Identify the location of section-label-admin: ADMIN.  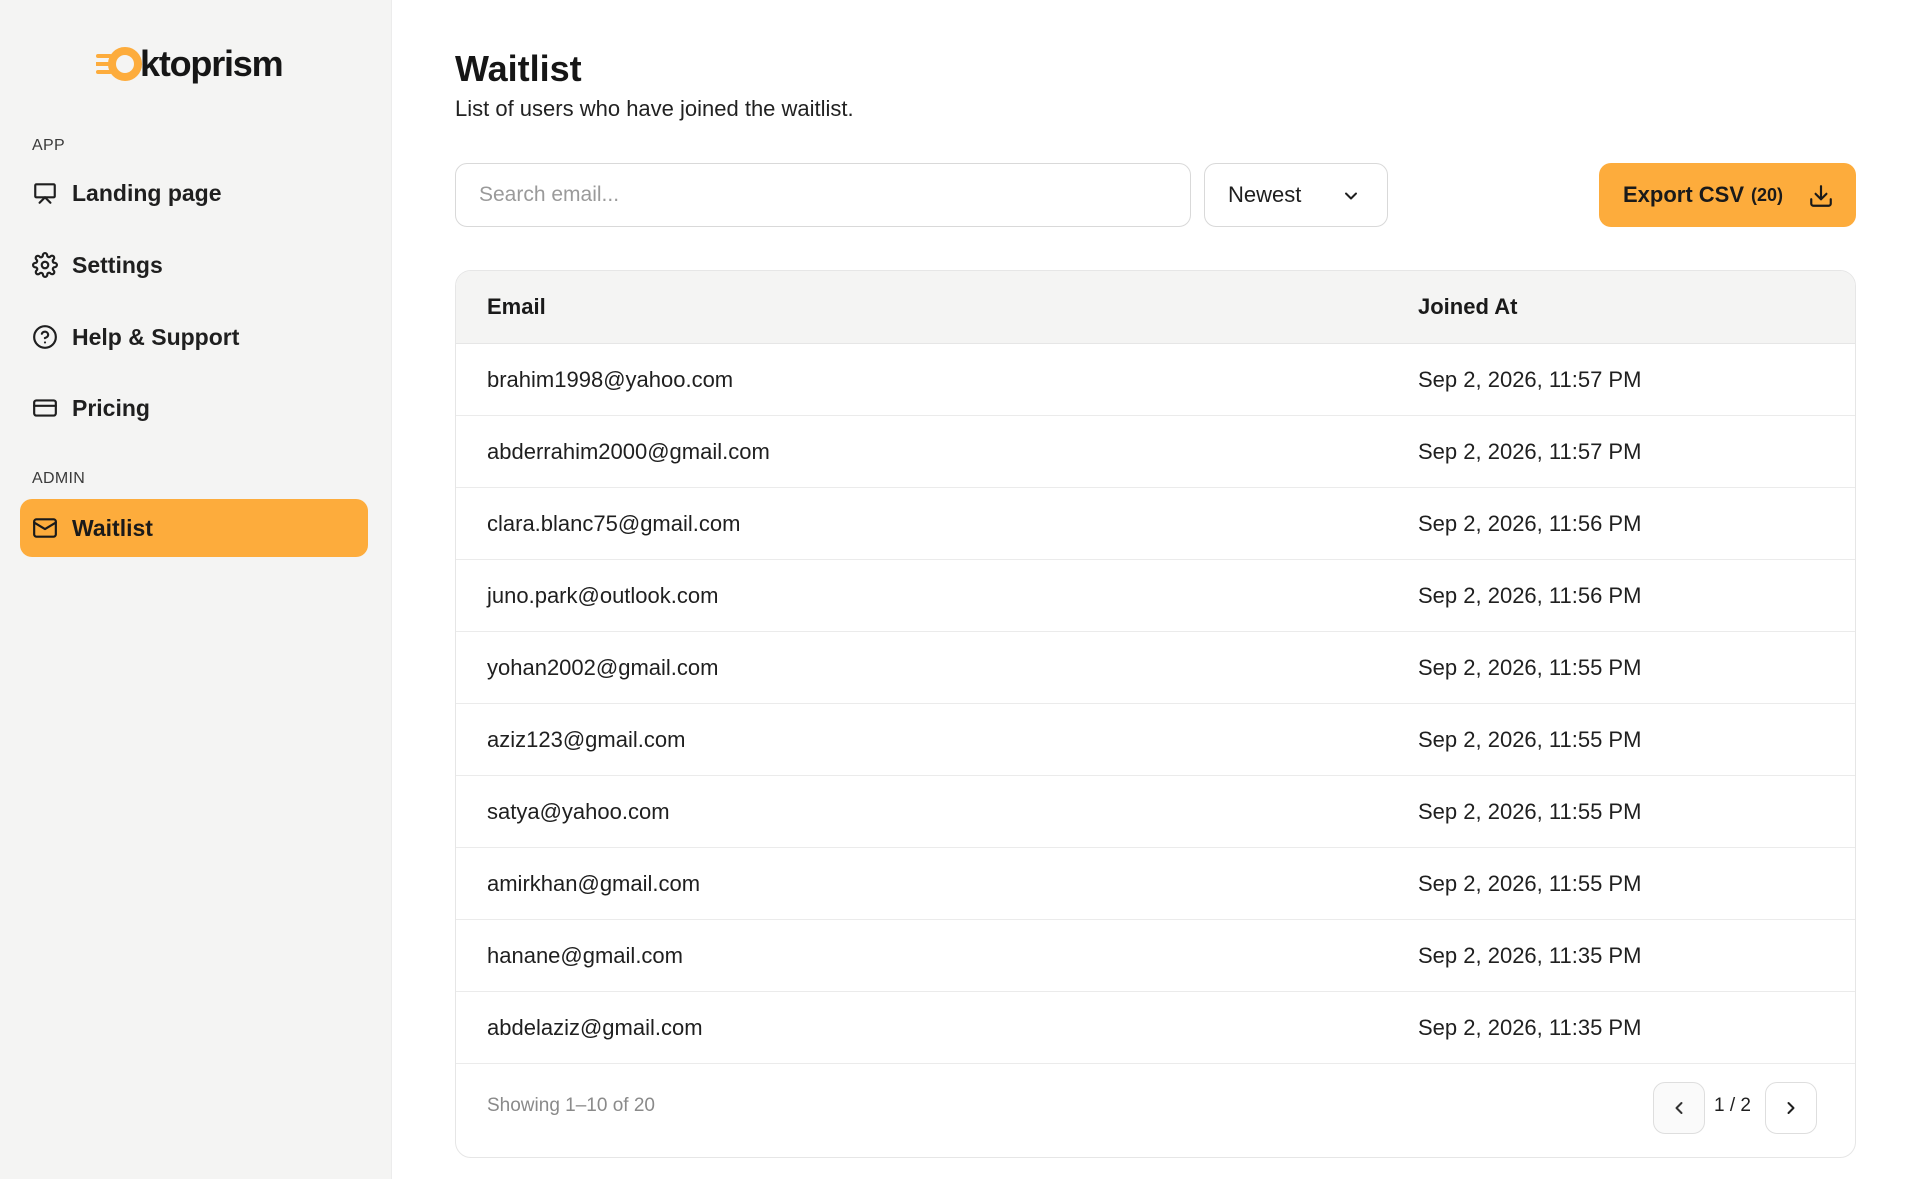
(59, 478).